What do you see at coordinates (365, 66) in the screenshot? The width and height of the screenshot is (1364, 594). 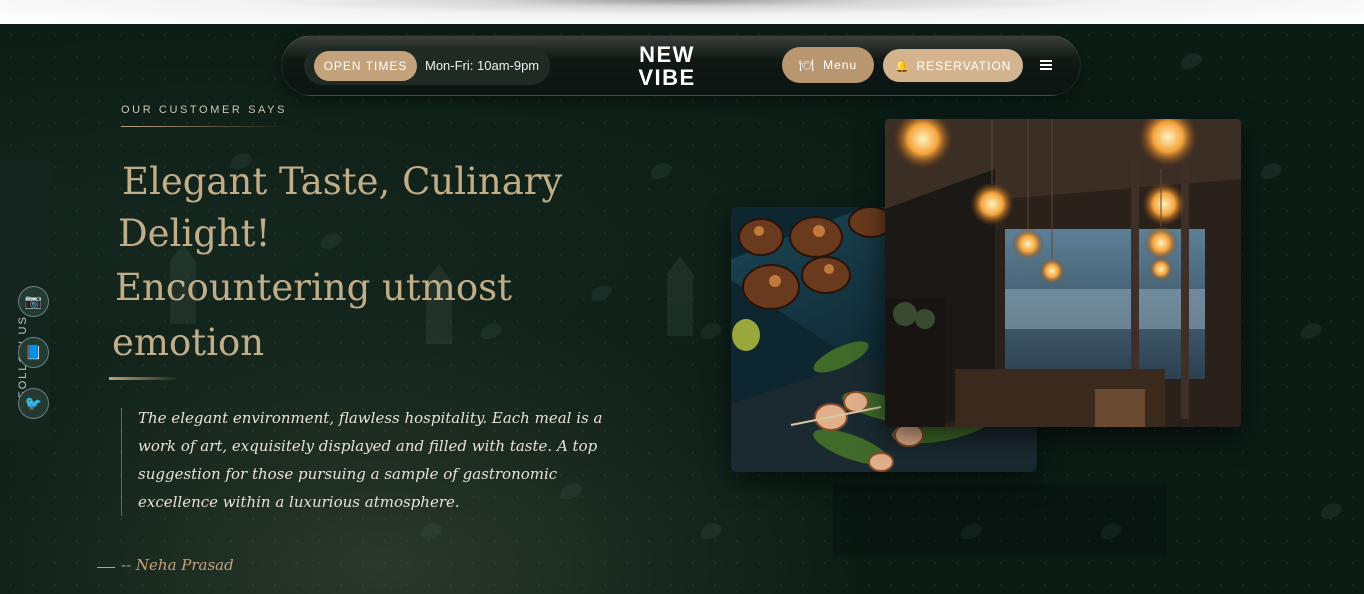 I see `open-times-badge: OPEN TIMES` at bounding box center [365, 66].